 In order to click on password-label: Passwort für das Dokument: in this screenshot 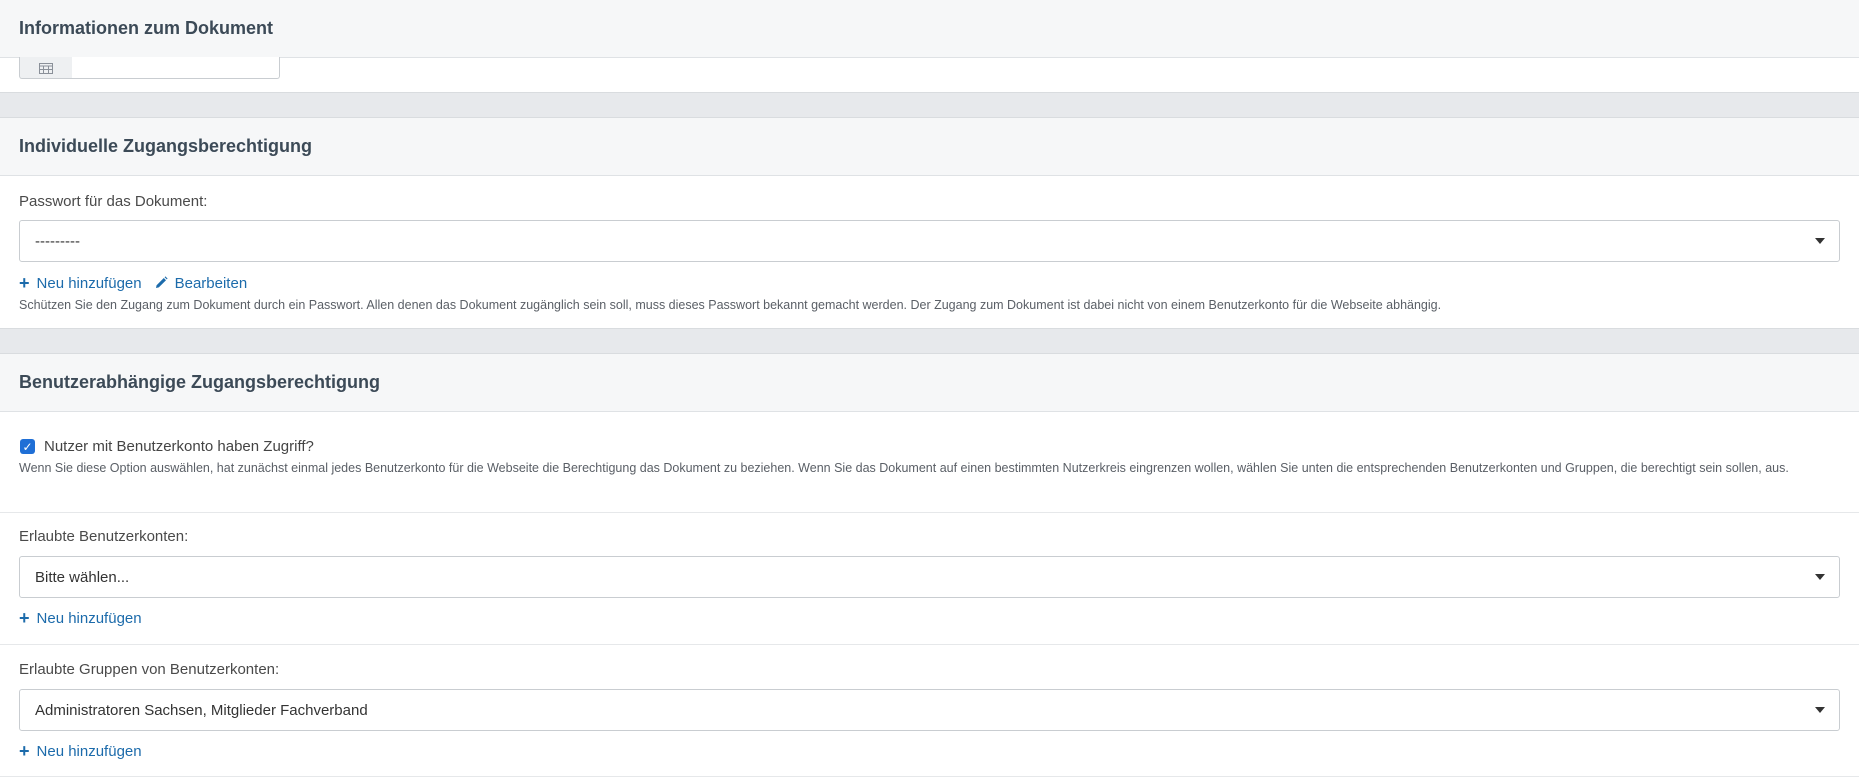, I will do `click(113, 201)`.